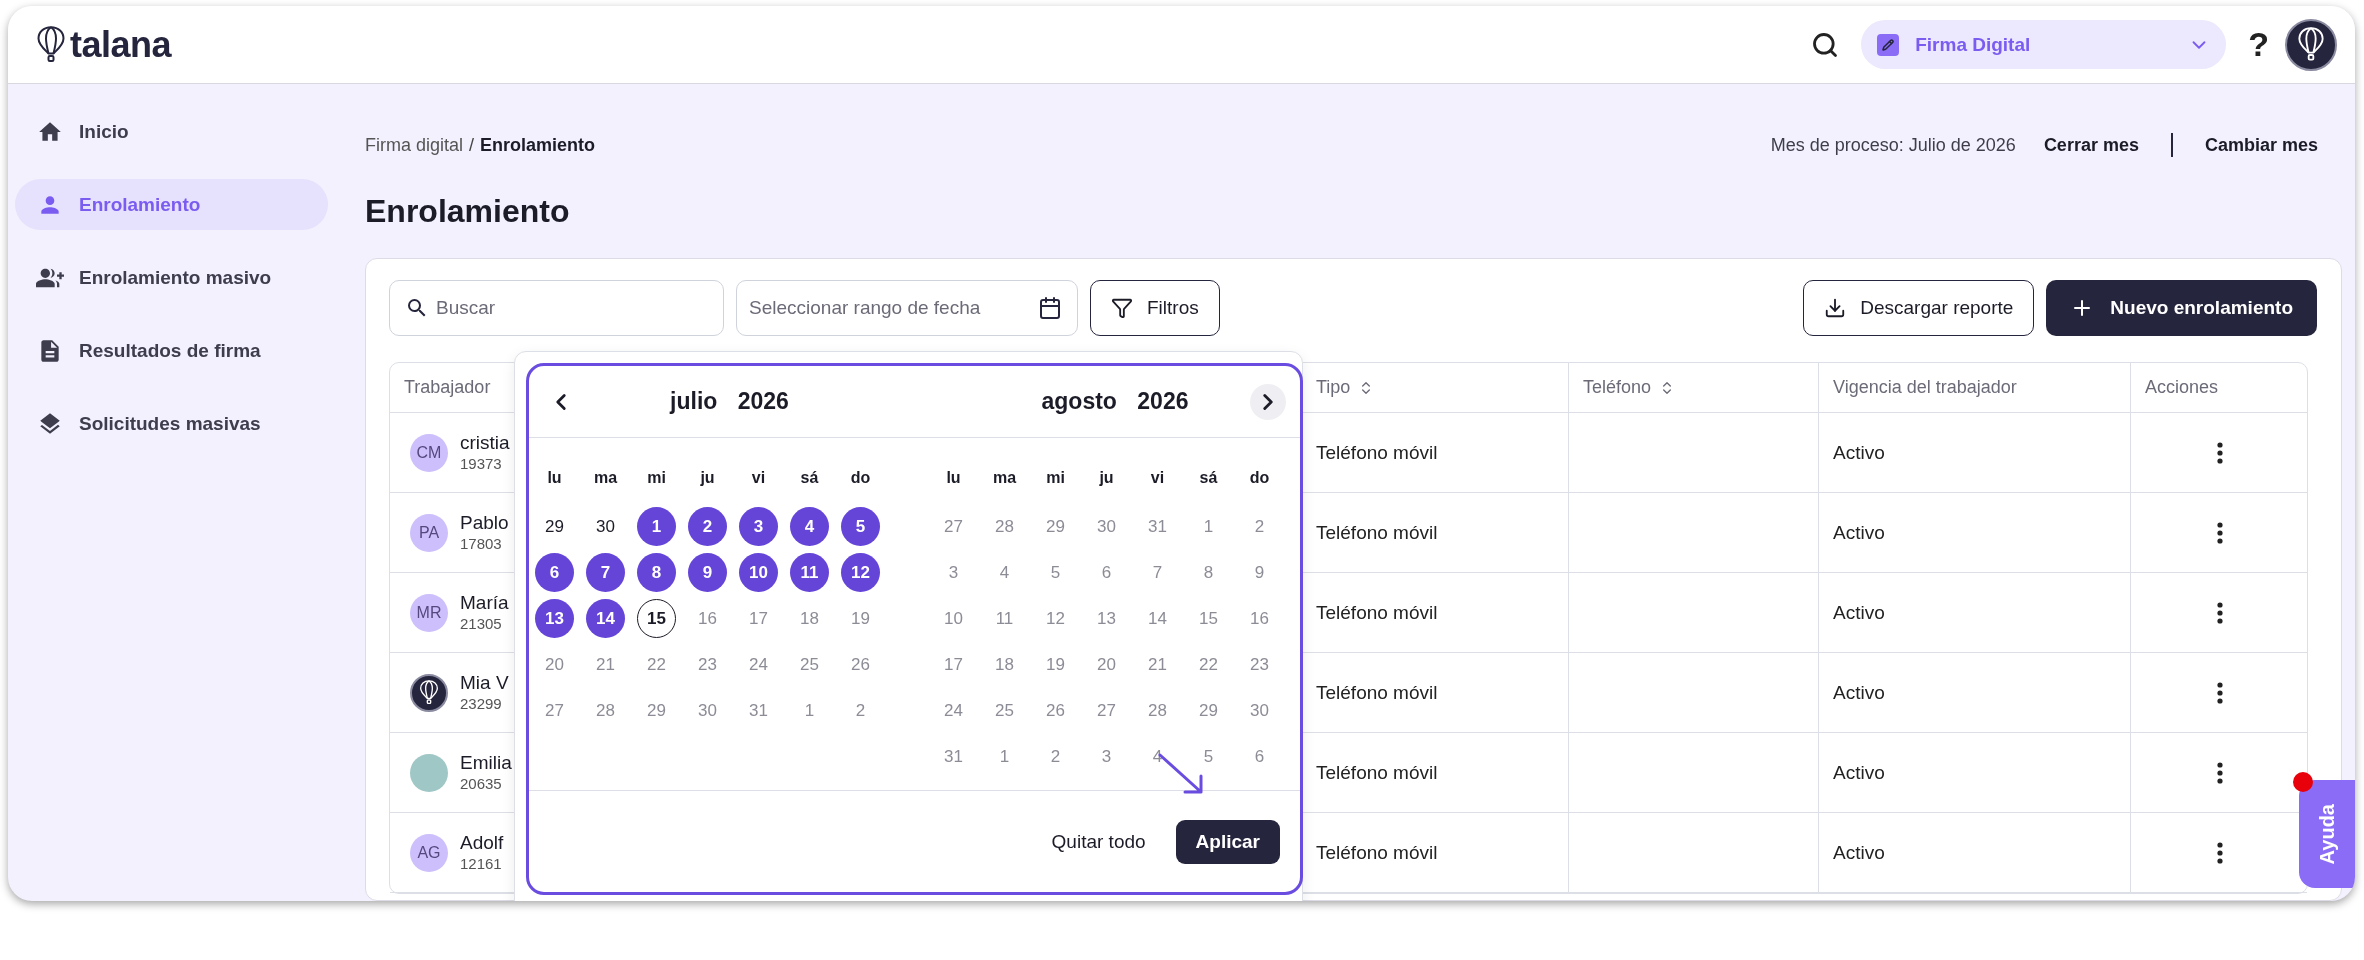 Image resolution: width=2364 pixels, height=960 pixels. I want to click on calendar-day: 14, so click(605, 618).